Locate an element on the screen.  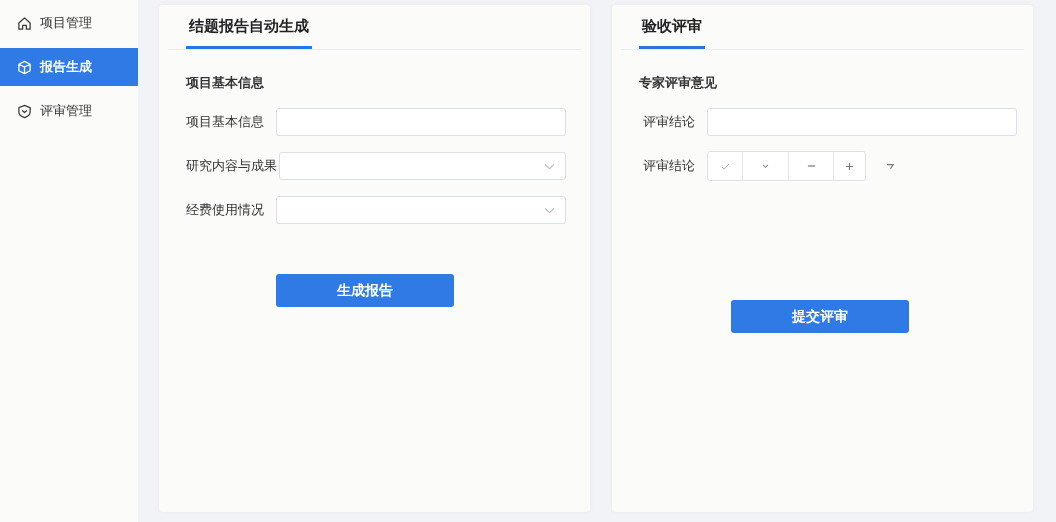
submit-button: 生成报告 is located at coordinates (365, 290).